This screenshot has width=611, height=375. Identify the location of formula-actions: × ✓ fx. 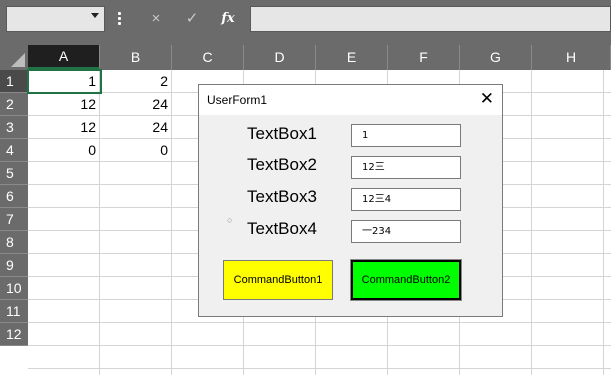
(189, 19).